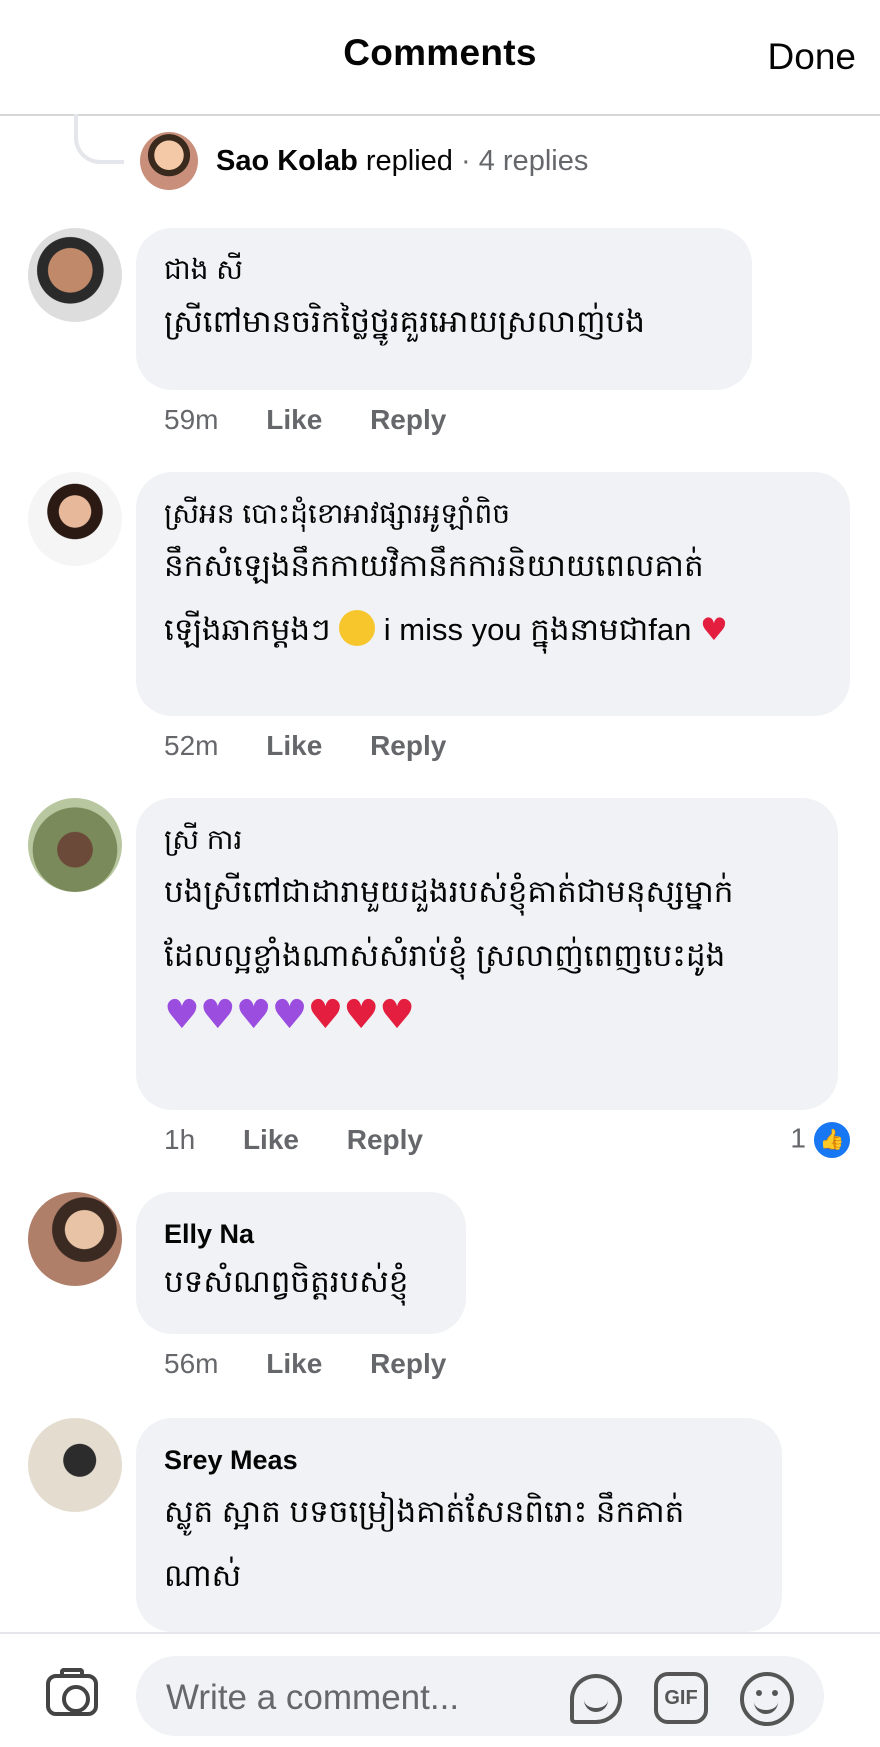 This screenshot has height=1747, width=880. I want to click on comment-text: ស្រីពៅមានចរិកថ្លៃថ្នូរគួរអោយស្រលាញ់បង, so click(404, 321).